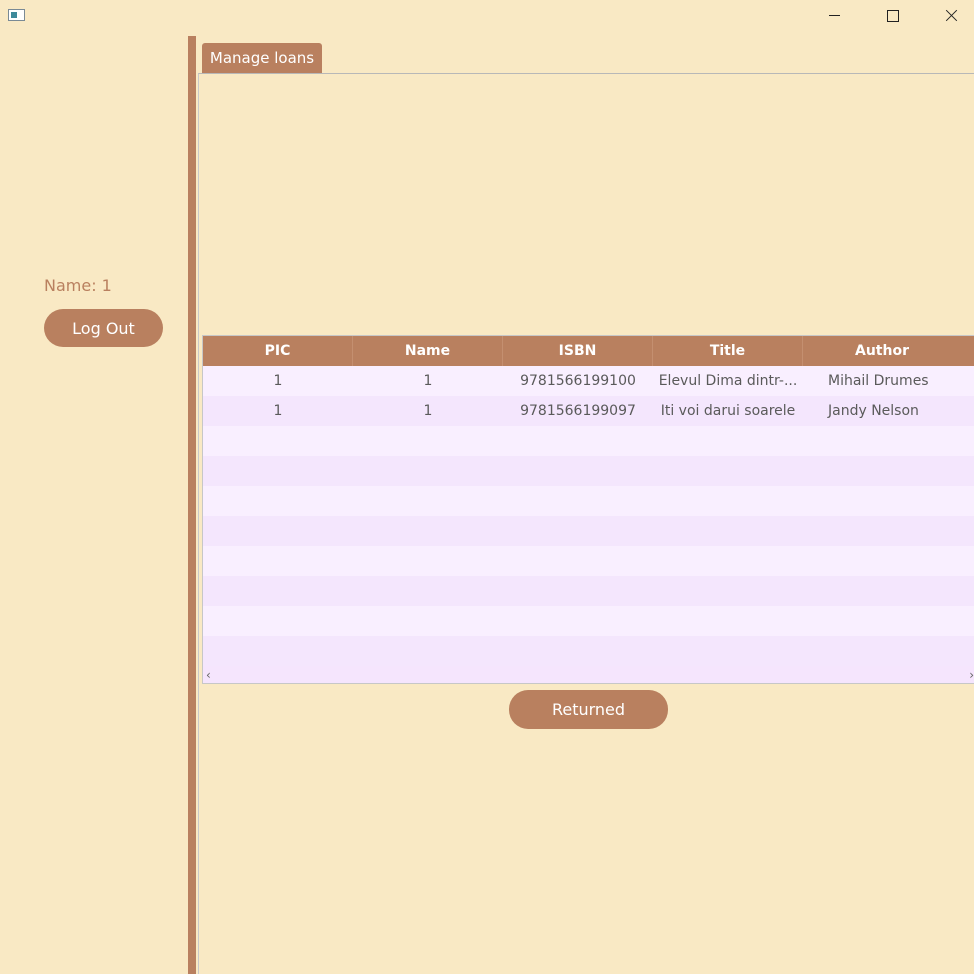  What do you see at coordinates (968, 675) in the screenshot?
I see `scroll-right-icon: ›` at bounding box center [968, 675].